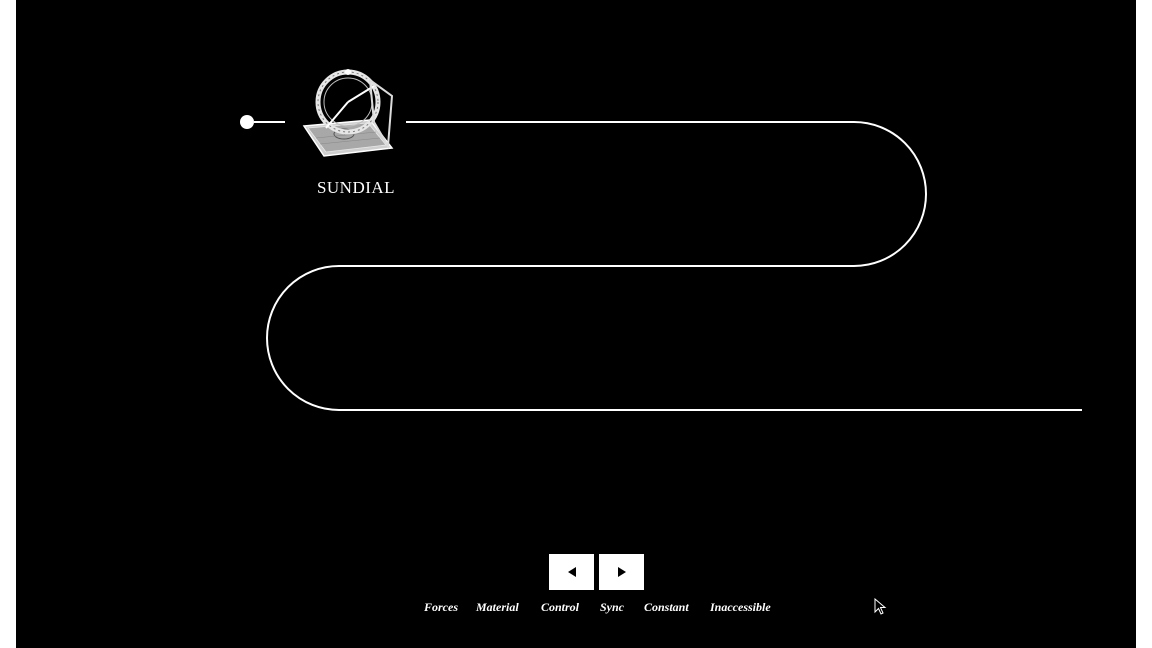  I want to click on chapter-link-sync: Sync, so click(612, 607).